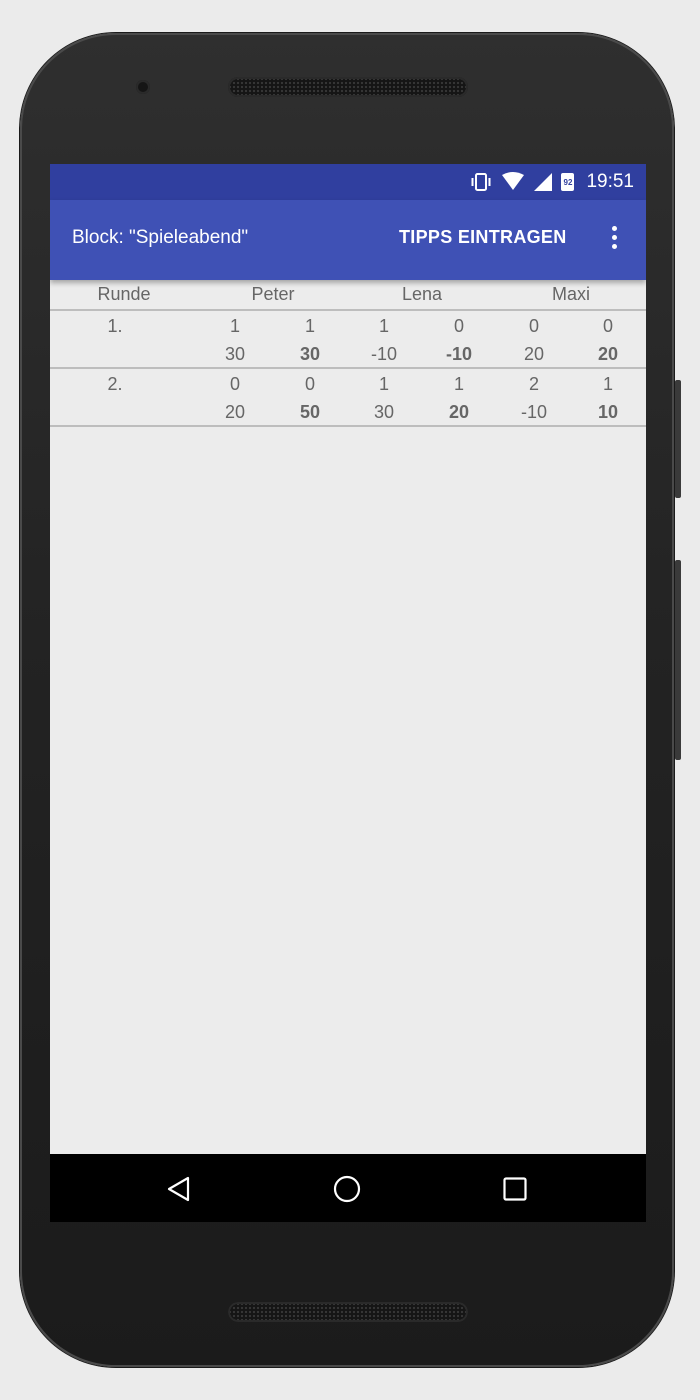 The width and height of the screenshot is (700, 1400). I want to click on status-time: 19:51, so click(610, 181).